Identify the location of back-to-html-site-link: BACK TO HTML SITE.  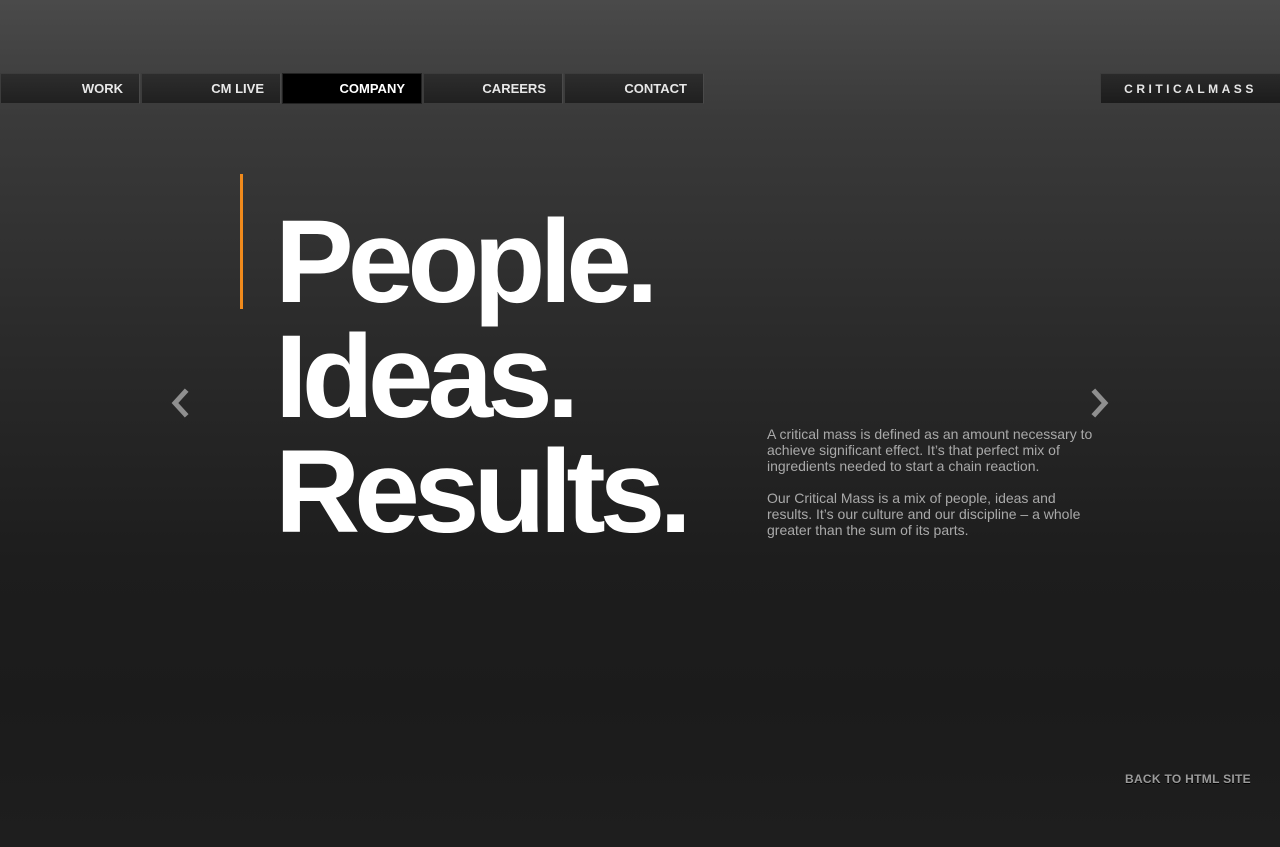
(1188, 779).